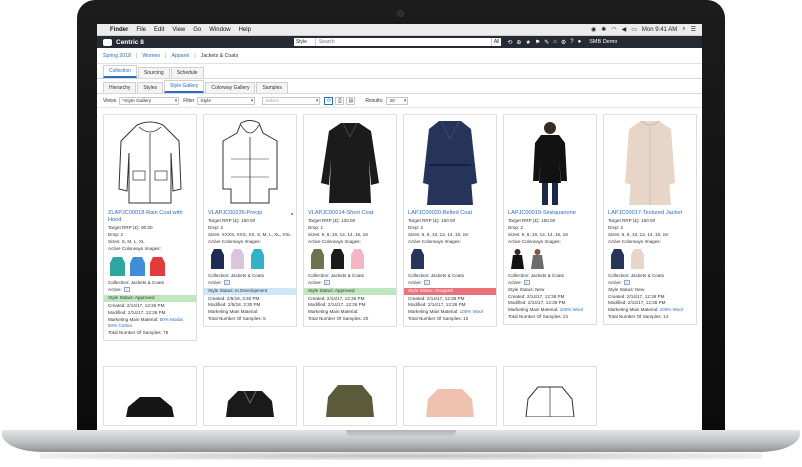  Describe the element at coordinates (219, 30) in the screenshot. I see `menu-window: Window` at that location.